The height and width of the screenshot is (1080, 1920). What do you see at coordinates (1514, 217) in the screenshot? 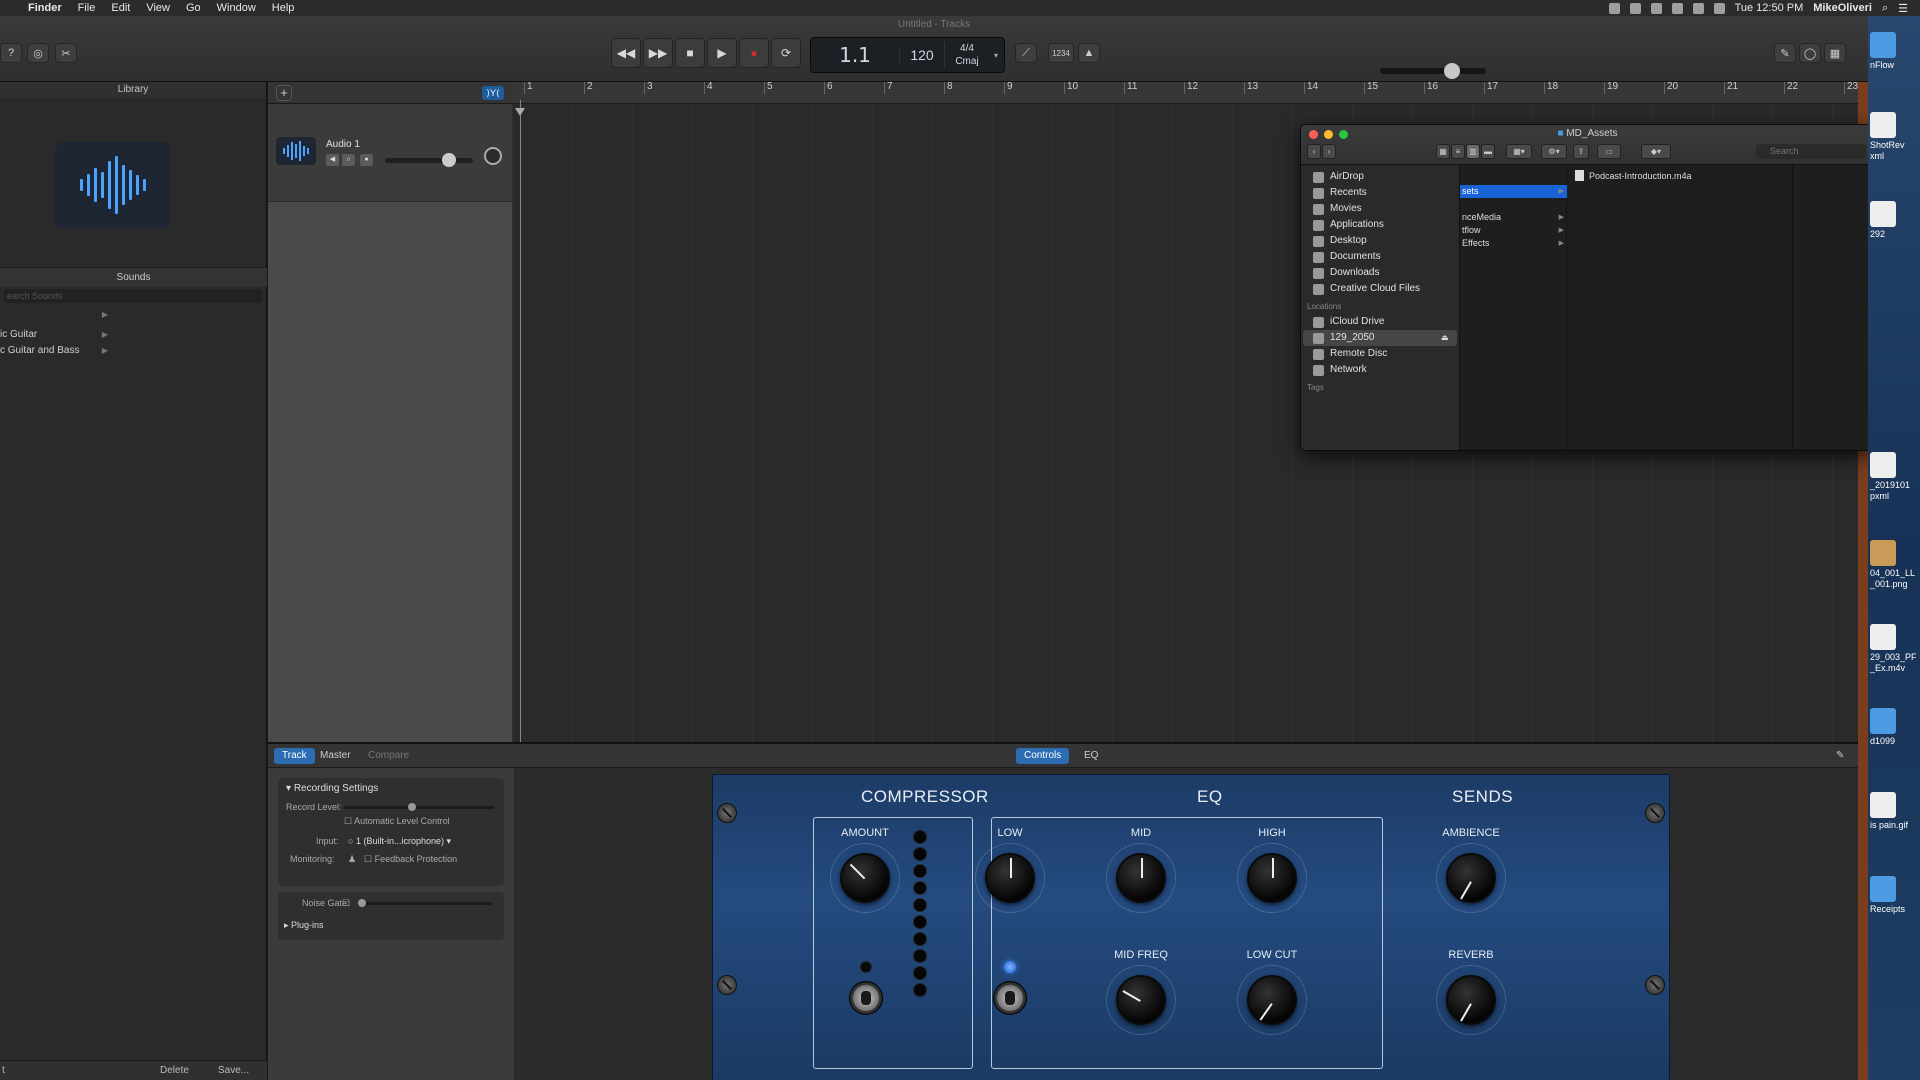
I see `column-row: nceMedia ▶` at bounding box center [1514, 217].